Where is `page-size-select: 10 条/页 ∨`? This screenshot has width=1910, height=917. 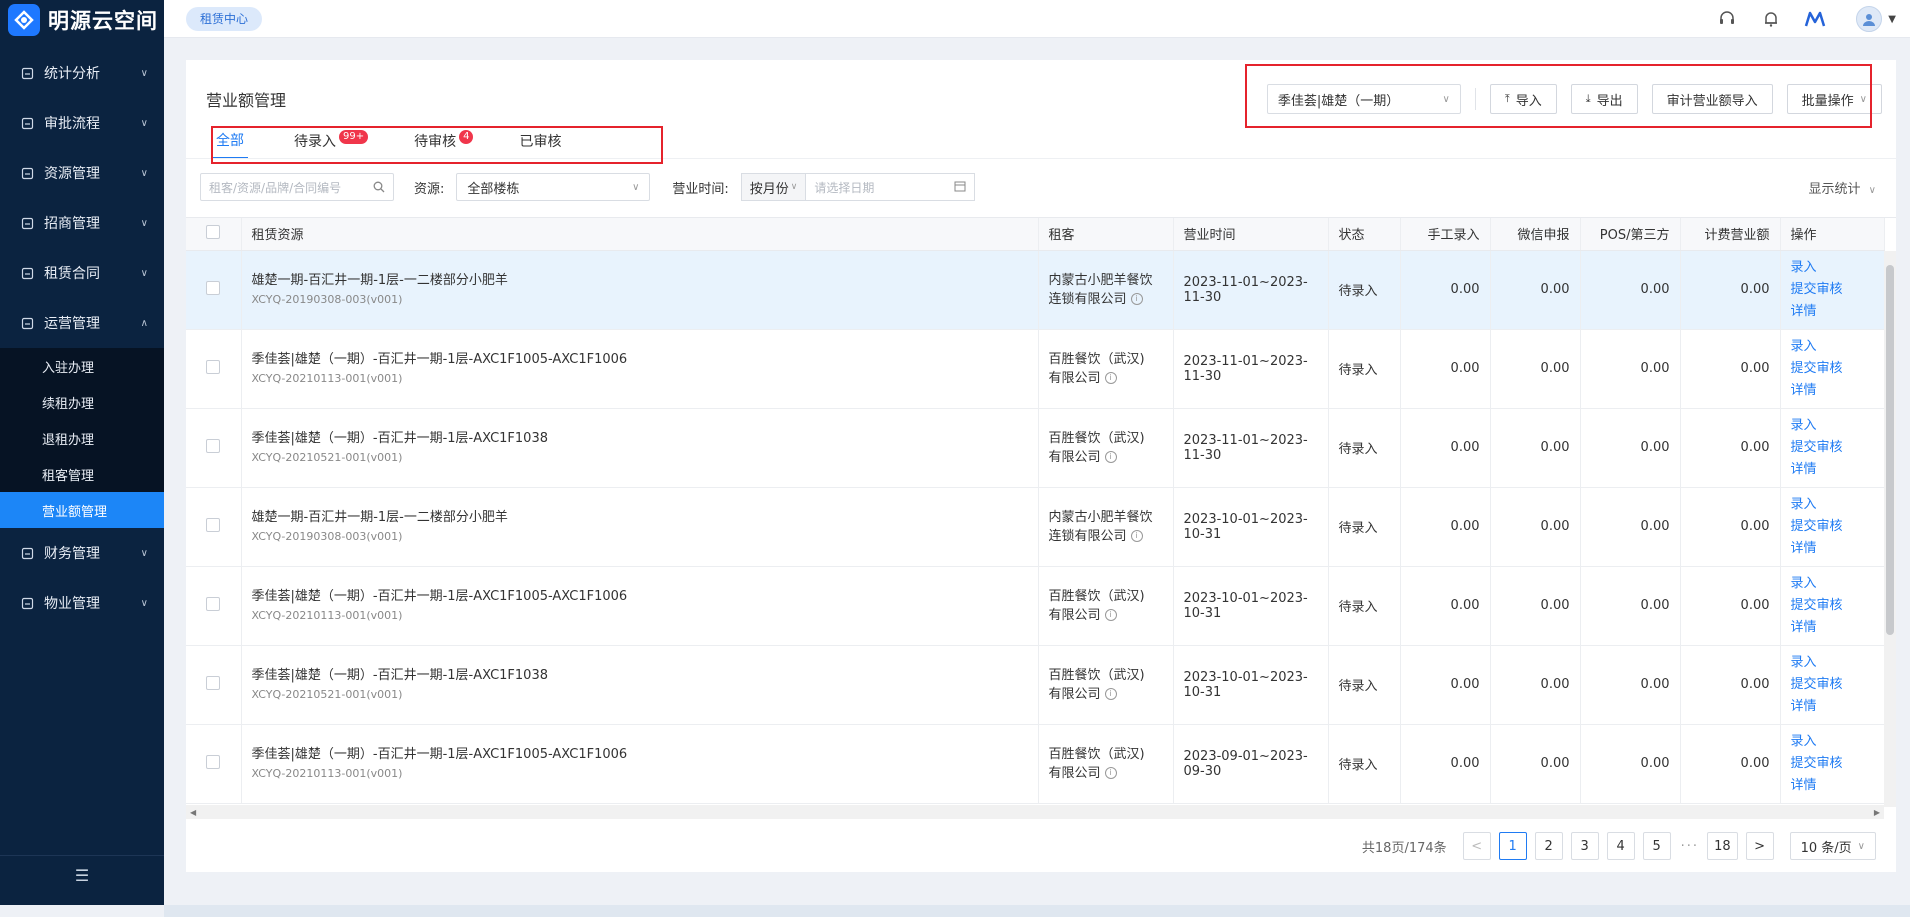 page-size-select: 10 条/页 ∨ is located at coordinates (1832, 846).